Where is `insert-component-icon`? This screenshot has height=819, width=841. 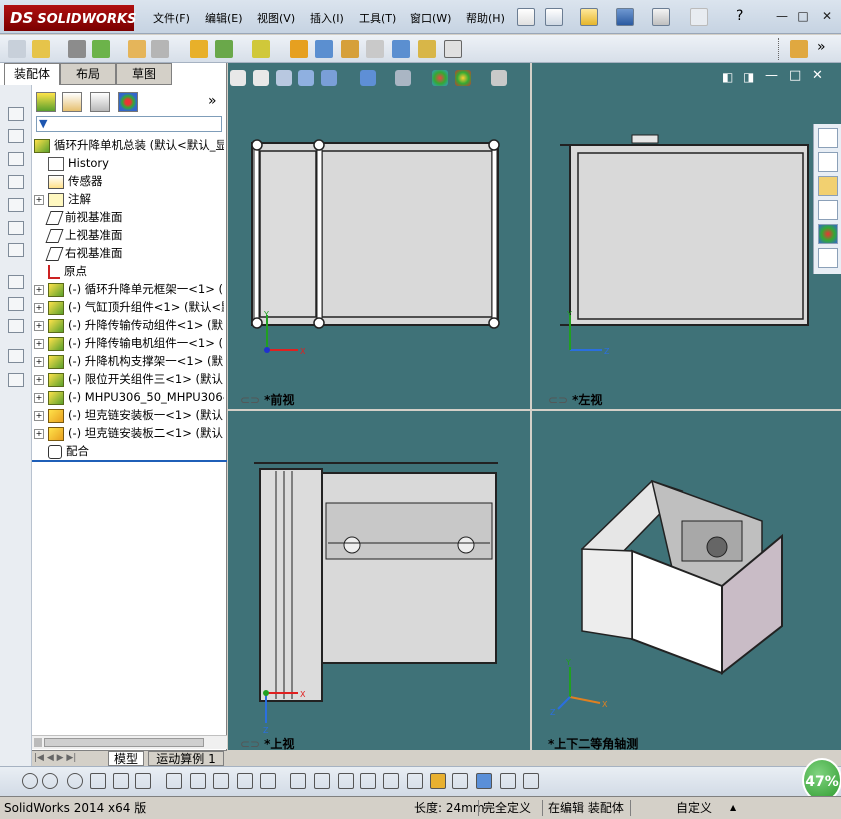
insert-component-icon is located at coordinates (41, 49).